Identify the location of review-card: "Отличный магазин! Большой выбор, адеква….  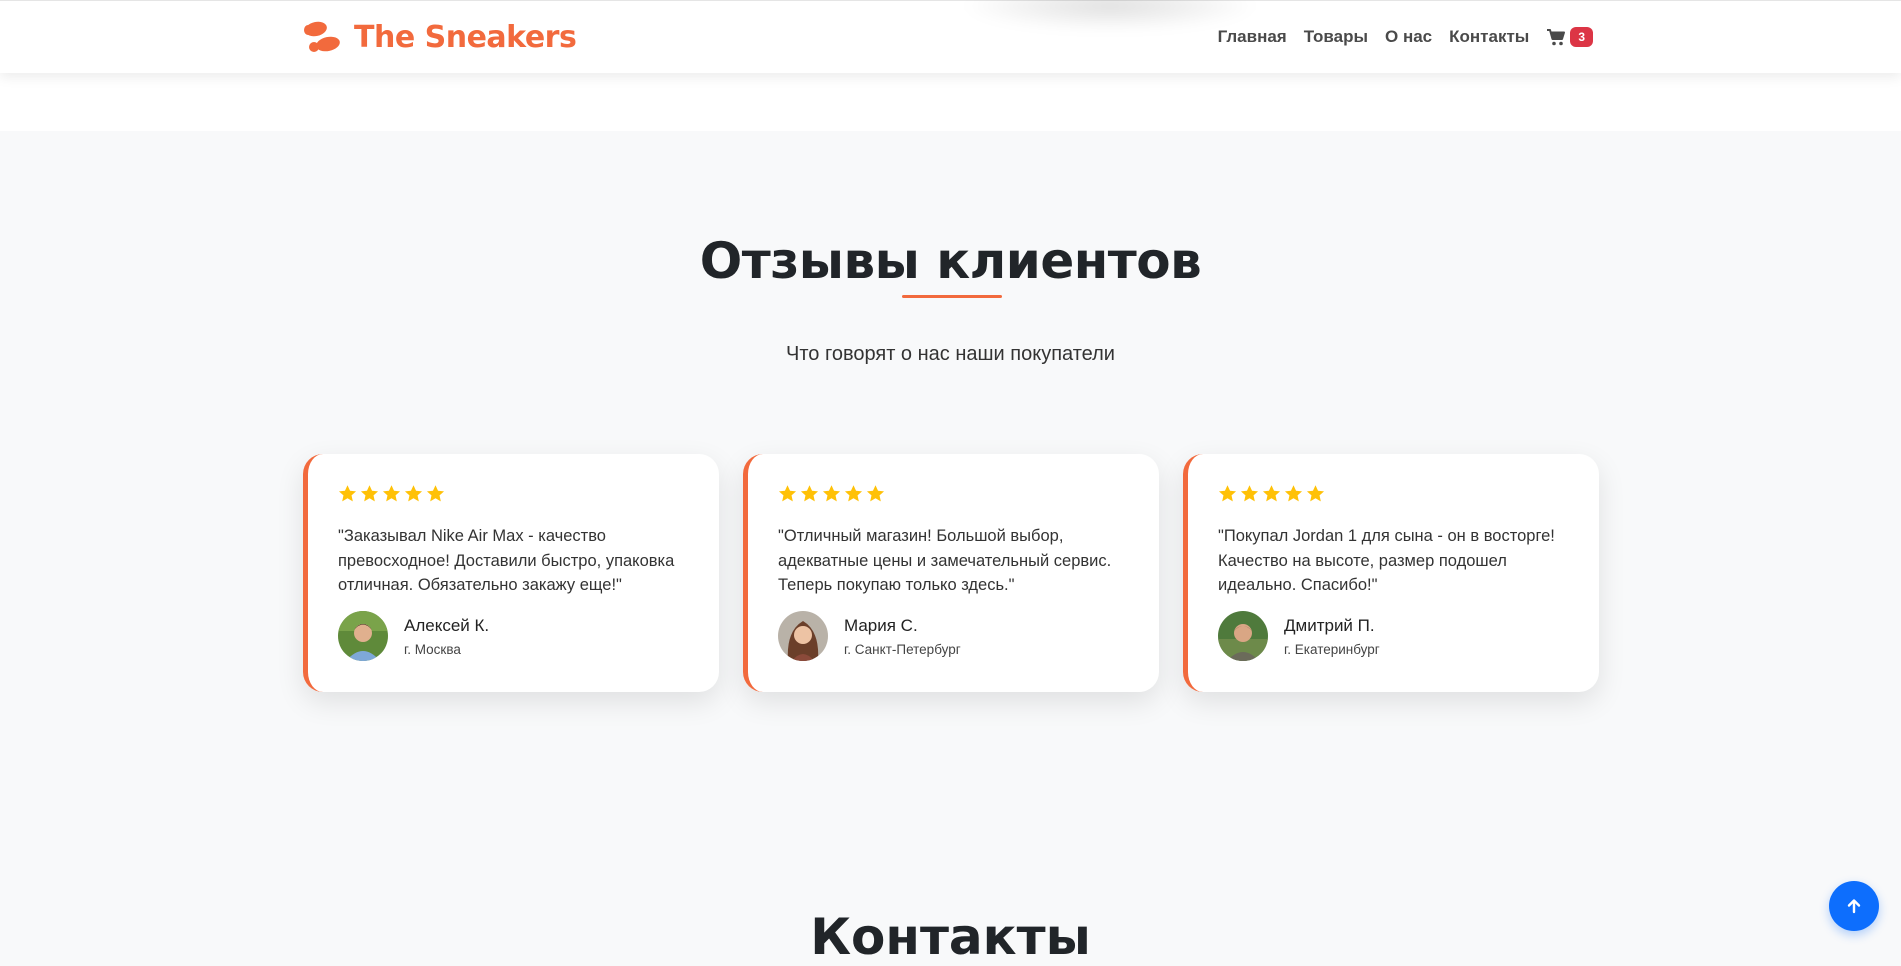
(951, 573).